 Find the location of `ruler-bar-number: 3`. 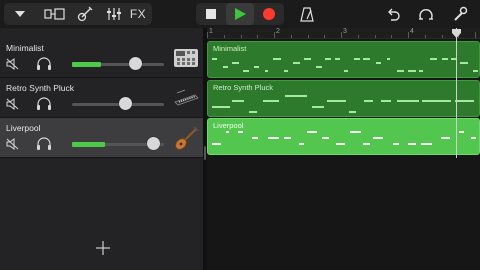

ruler-bar-number: 3 is located at coordinates (345, 31).